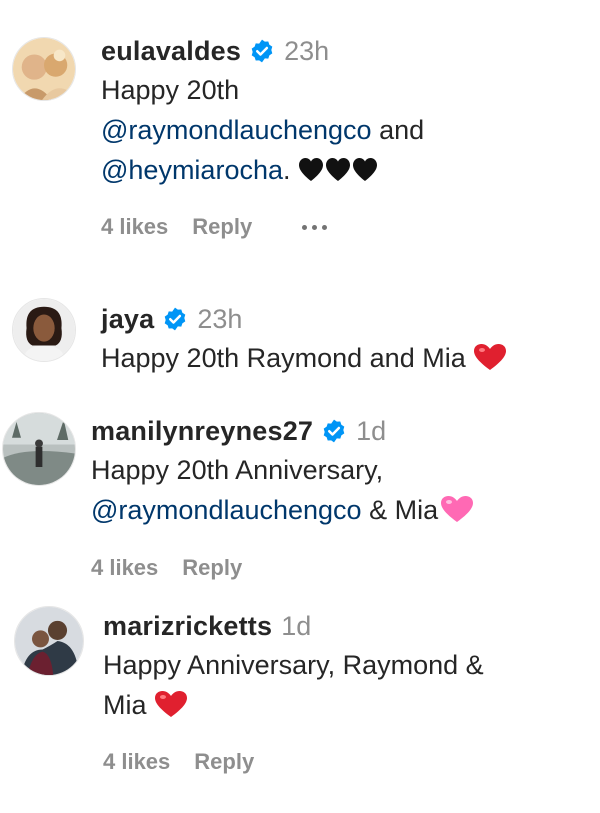 The width and height of the screenshot is (600, 813). Describe the element at coordinates (338, 174) in the screenshot. I see `black-hearts-emoji` at that location.